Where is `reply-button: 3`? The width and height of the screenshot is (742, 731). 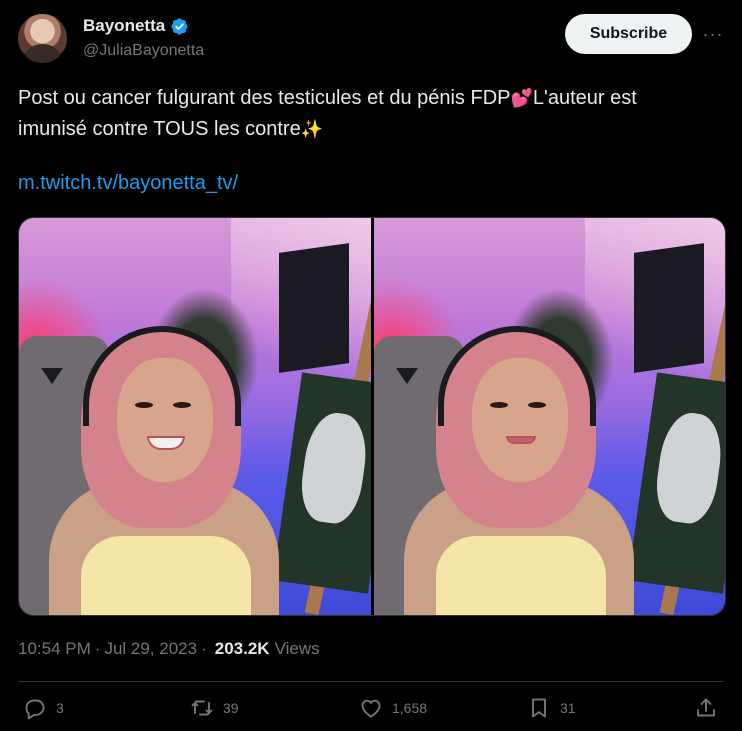 reply-button: 3 is located at coordinates (43, 708).